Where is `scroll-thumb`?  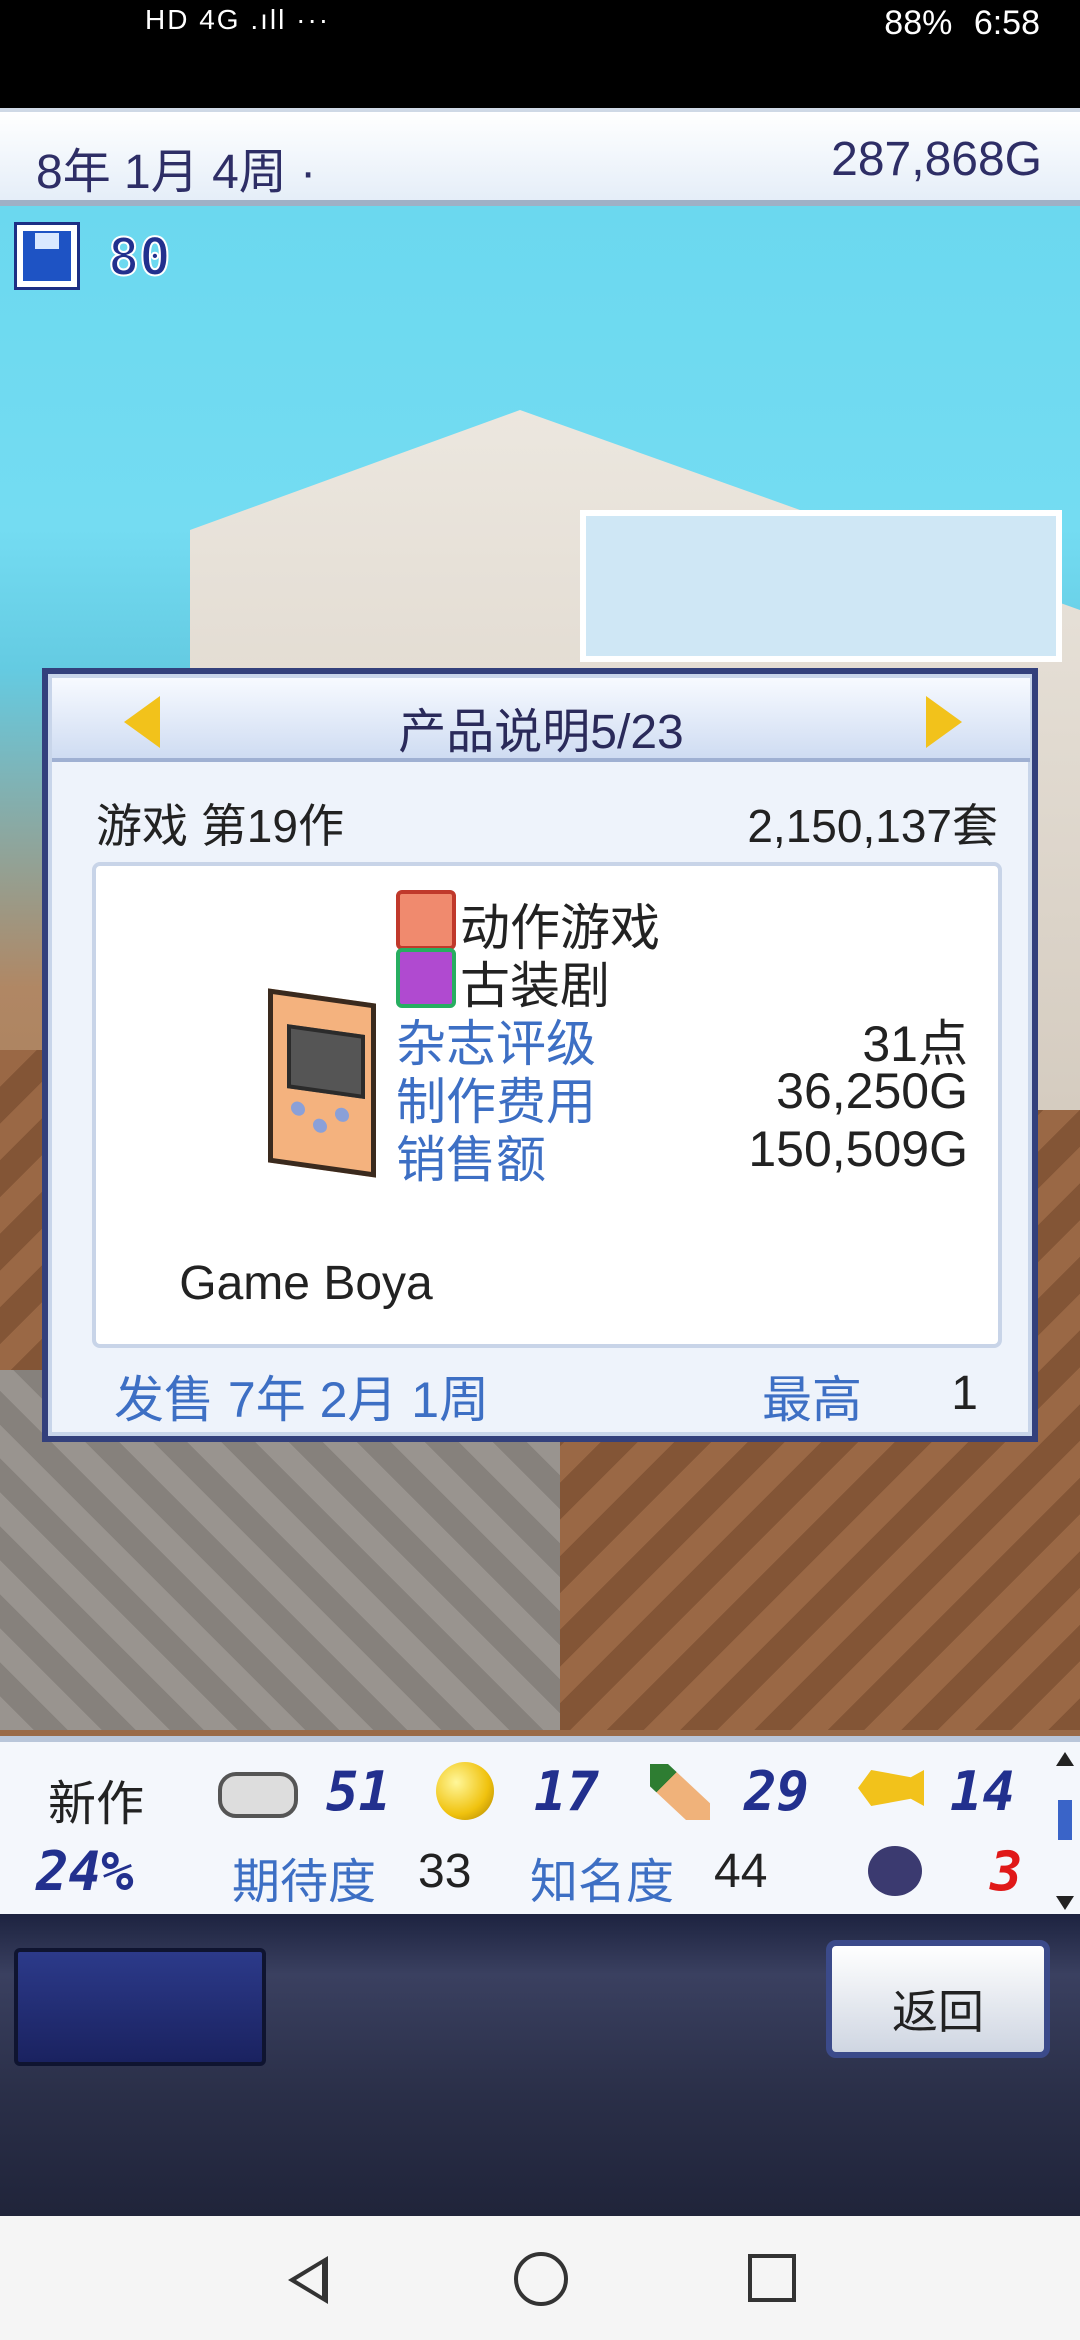 scroll-thumb is located at coordinates (1065, 1820).